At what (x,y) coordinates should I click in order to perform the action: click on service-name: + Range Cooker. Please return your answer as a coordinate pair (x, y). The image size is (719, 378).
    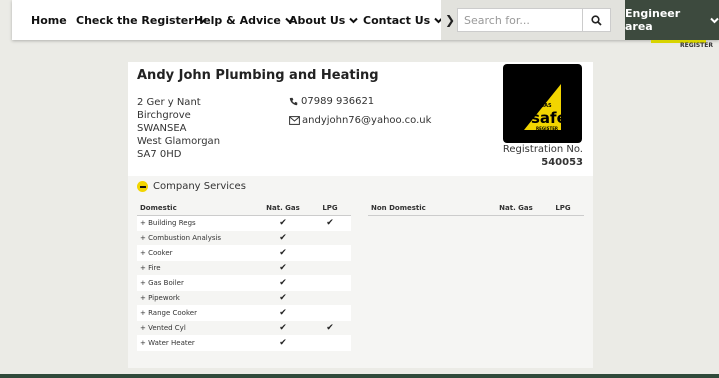
    Looking at the image, I should click on (197, 313).